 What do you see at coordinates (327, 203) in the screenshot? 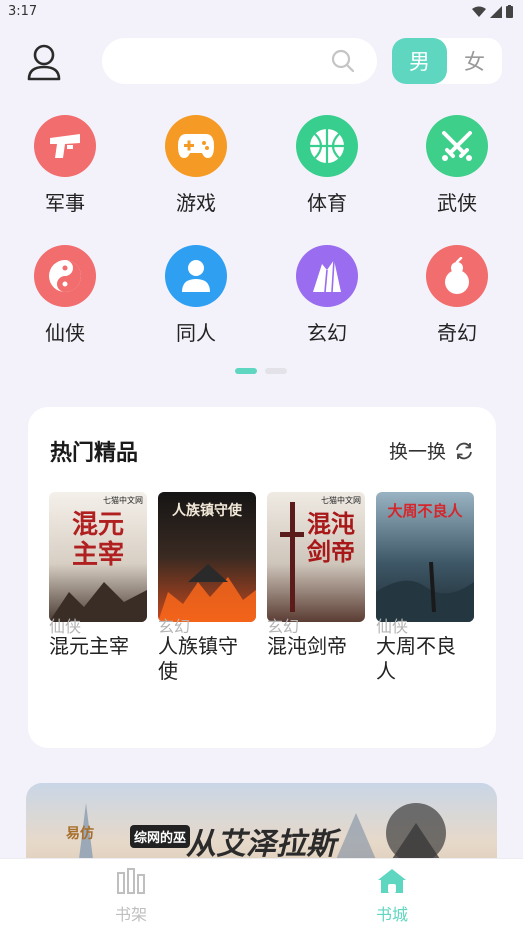
I see `category-label: 体育` at bounding box center [327, 203].